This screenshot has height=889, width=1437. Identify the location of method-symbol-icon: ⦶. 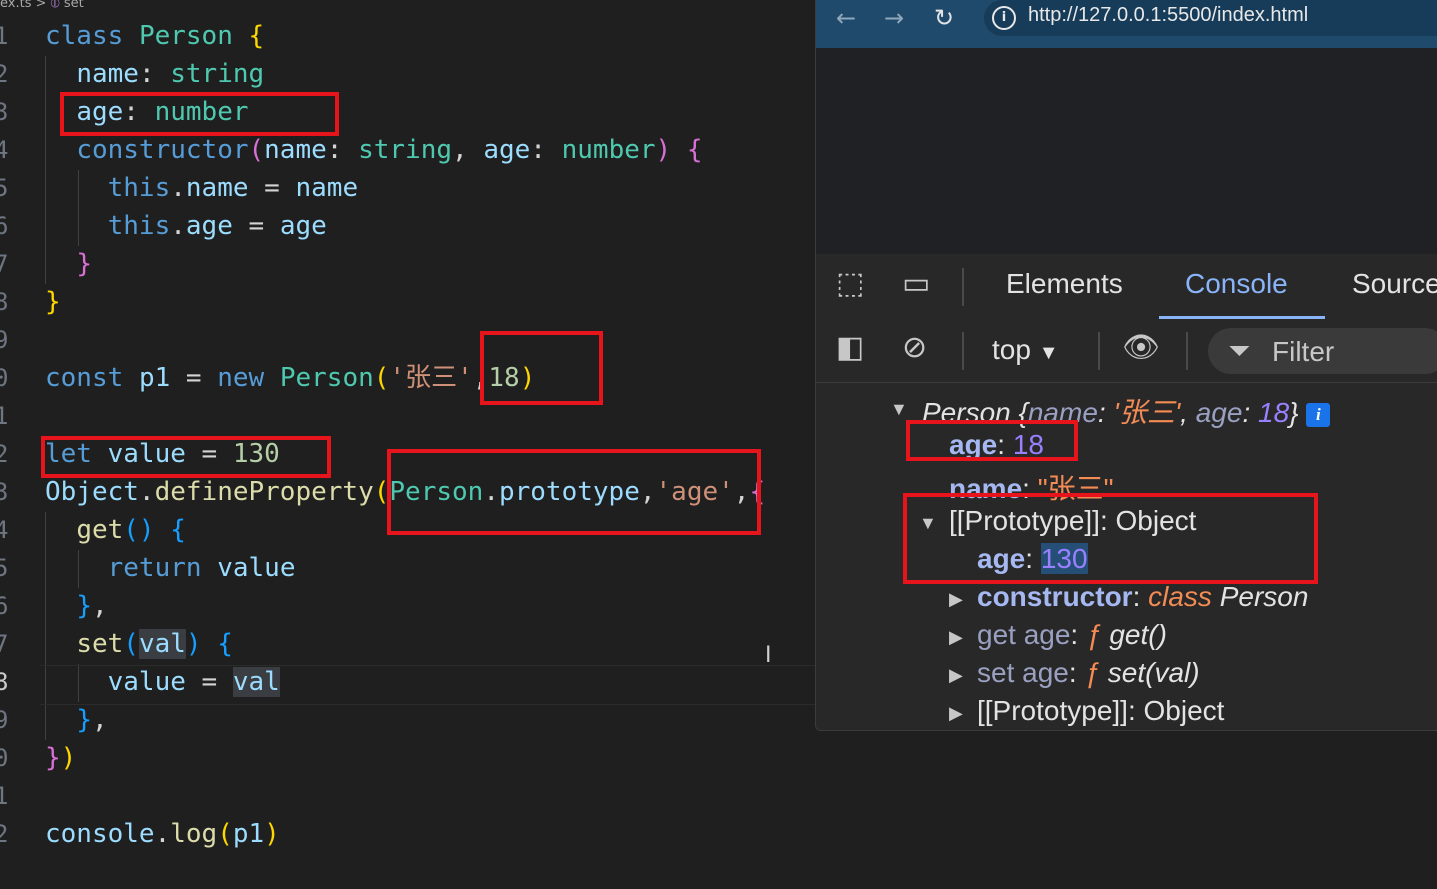
(55, 5).